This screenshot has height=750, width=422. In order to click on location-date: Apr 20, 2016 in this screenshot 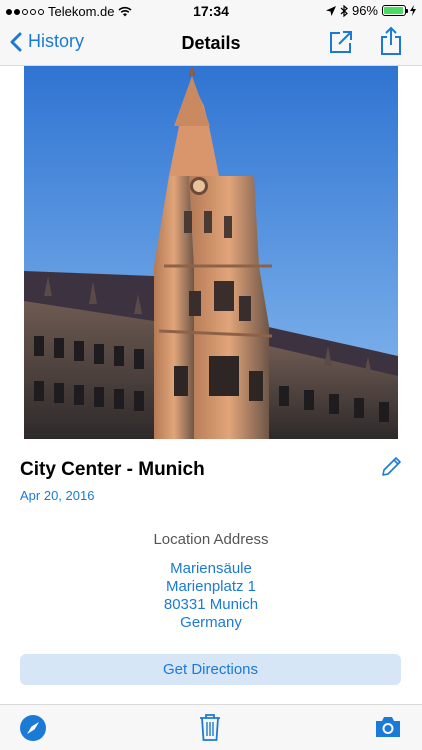, I will do `click(57, 495)`.